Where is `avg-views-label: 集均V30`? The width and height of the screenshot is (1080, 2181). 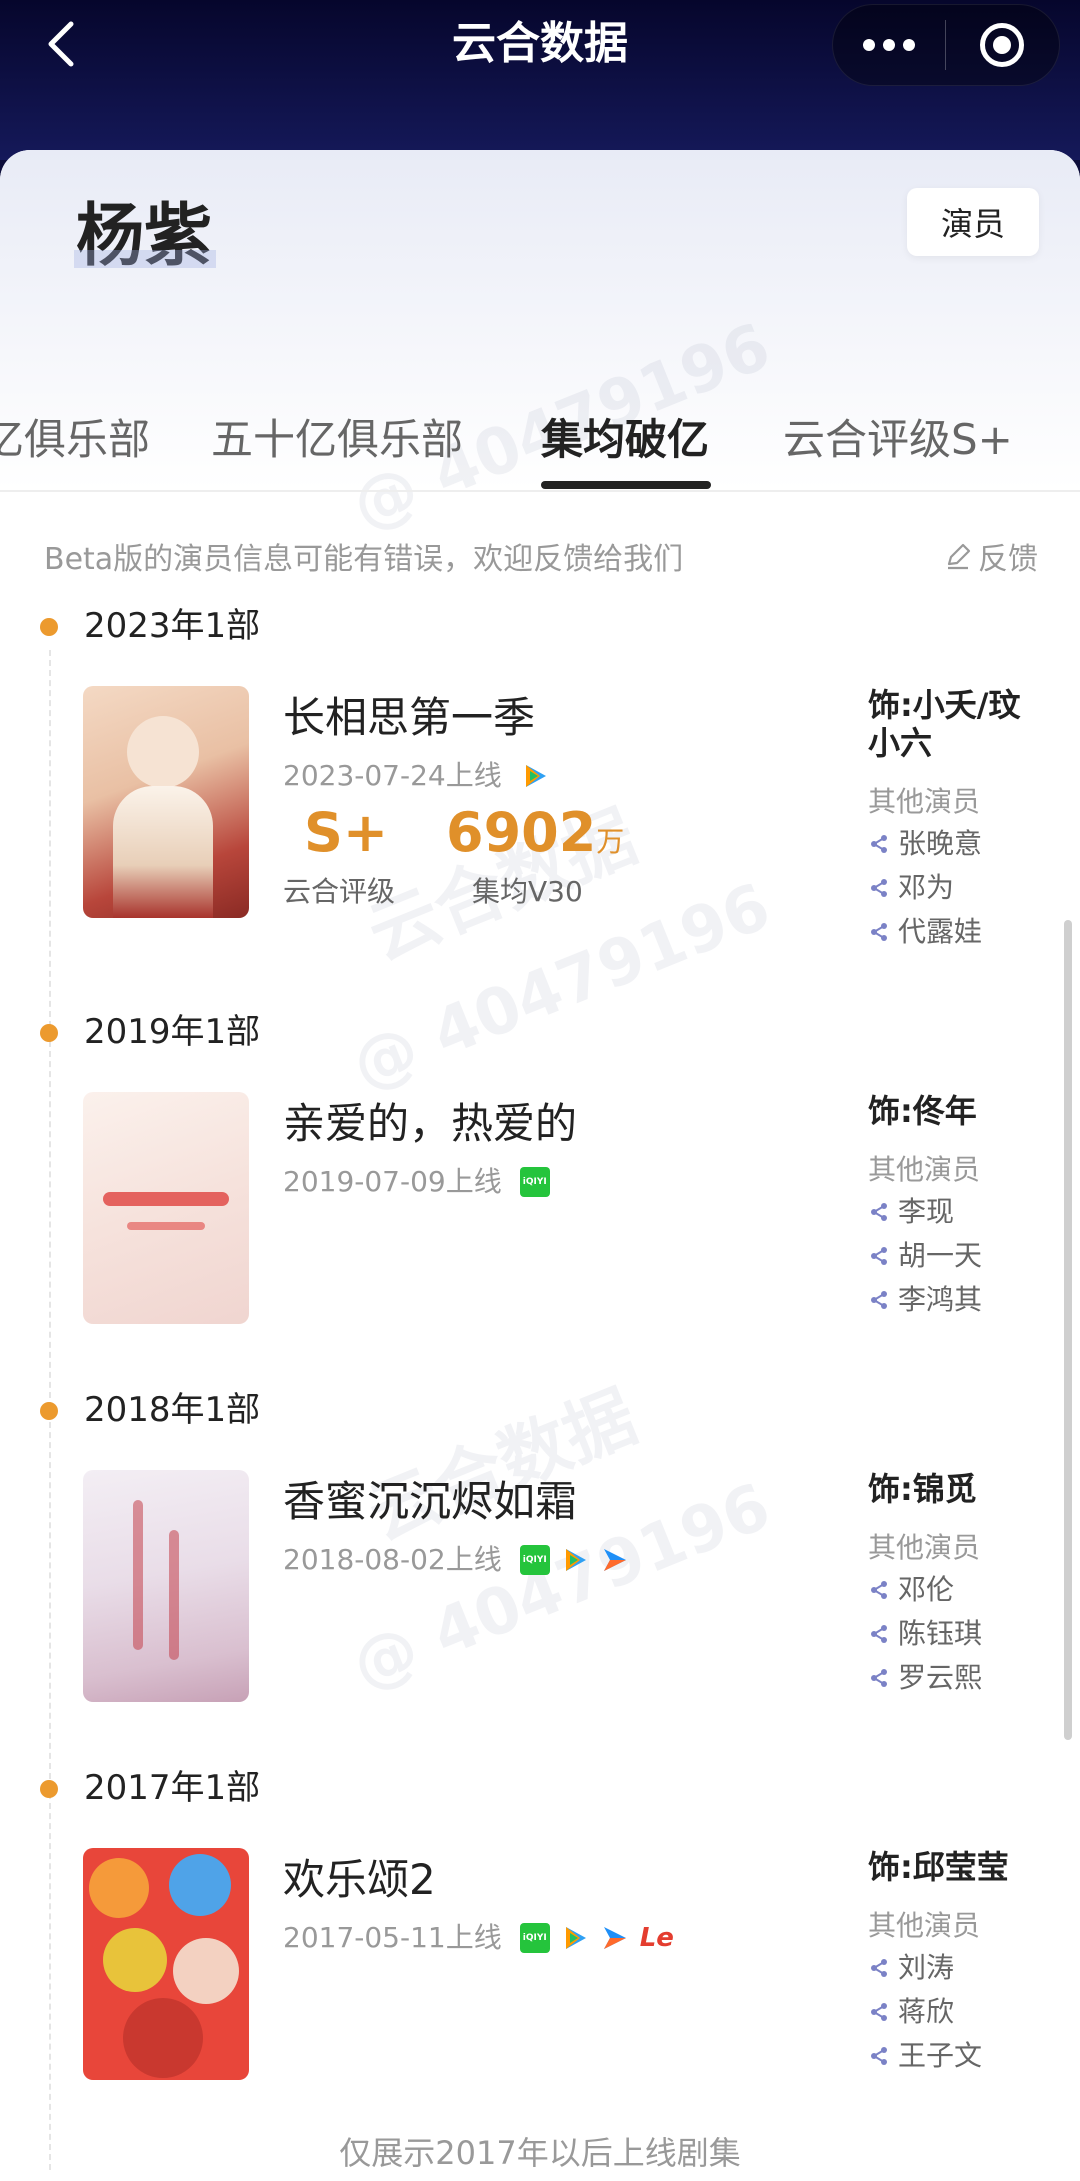 avg-views-label: 集均V30 is located at coordinates (527, 891).